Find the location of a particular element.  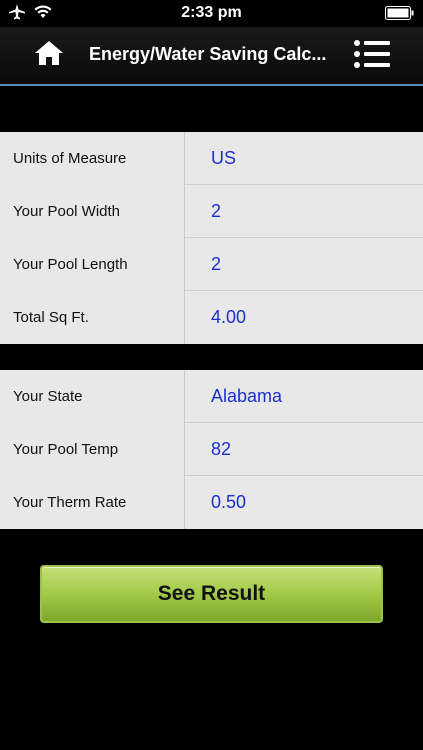

row-pool-width: Your Pool Width 2 is located at coordinates (211, 211).